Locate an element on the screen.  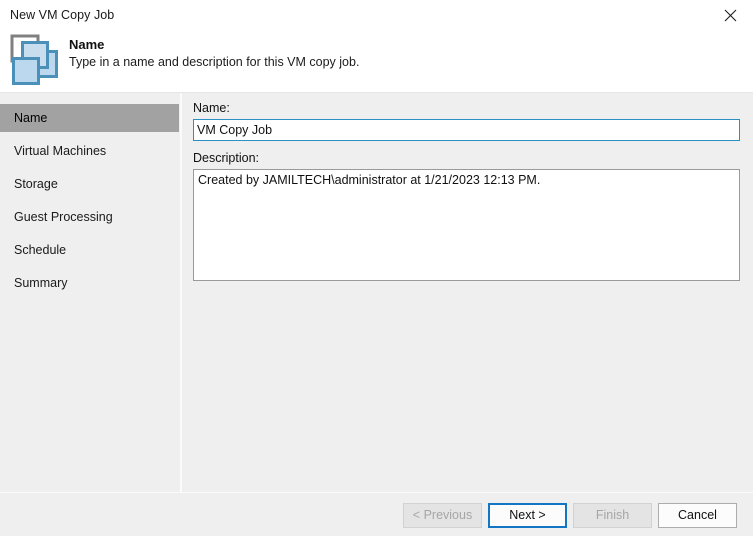
title-bar: New VM Copy Job is located at coordinates (376, 15).